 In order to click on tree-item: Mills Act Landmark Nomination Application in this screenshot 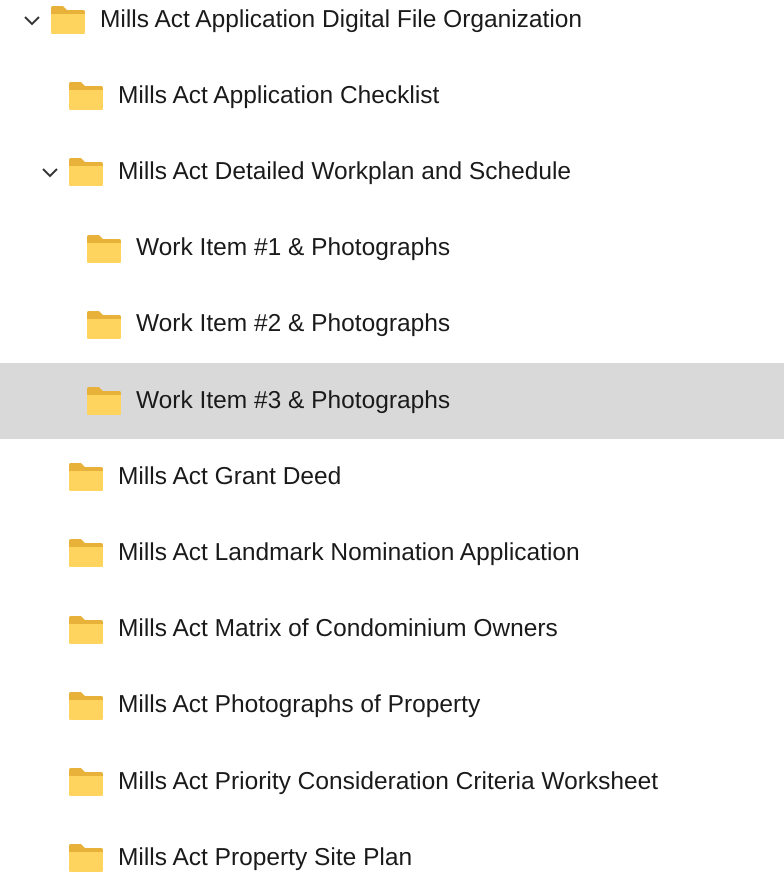, I will do `click(392, 553)`.